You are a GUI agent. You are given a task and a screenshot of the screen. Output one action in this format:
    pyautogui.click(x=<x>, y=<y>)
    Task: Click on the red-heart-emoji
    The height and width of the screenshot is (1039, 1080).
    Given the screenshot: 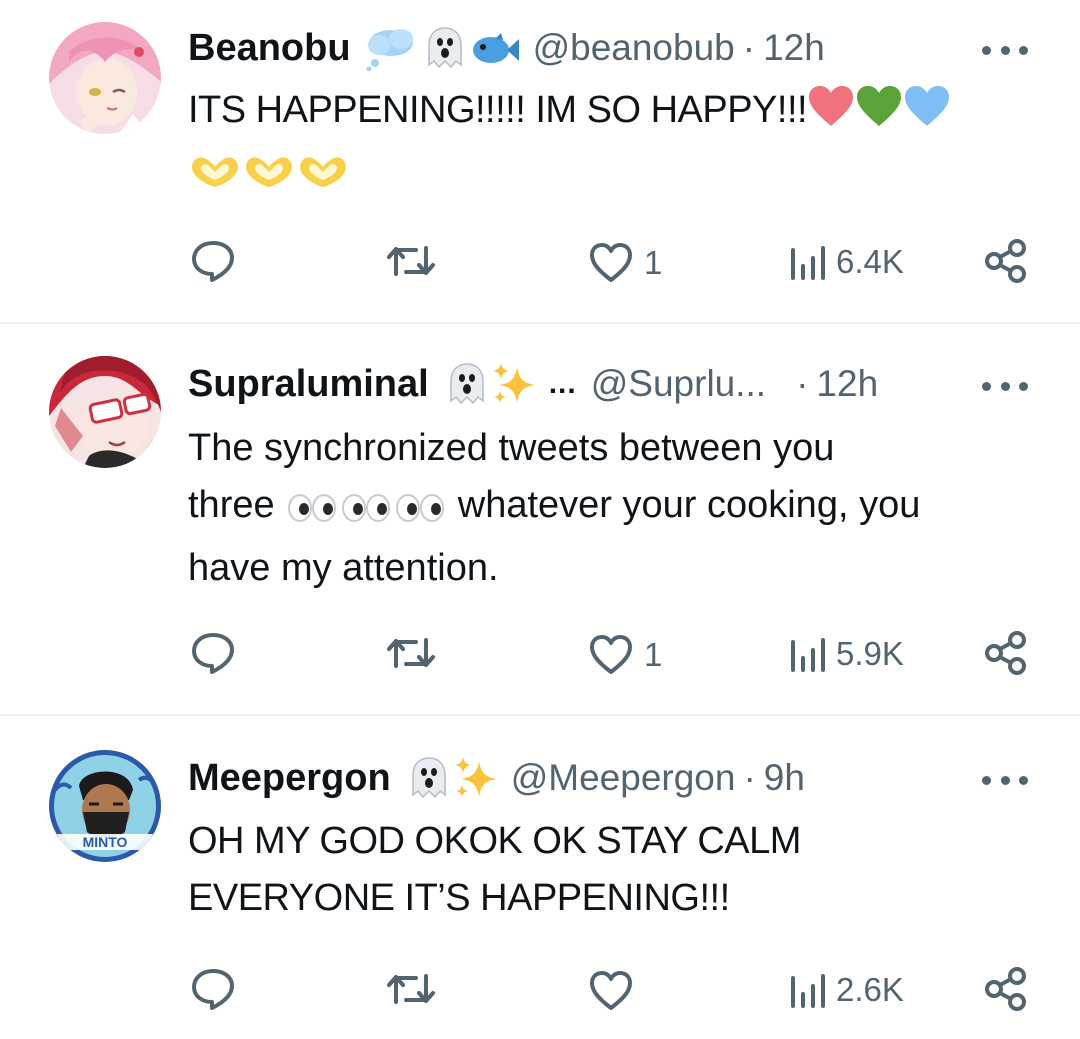 What is the action you would take?
    pyautogui.click(x=831, y=114)
    